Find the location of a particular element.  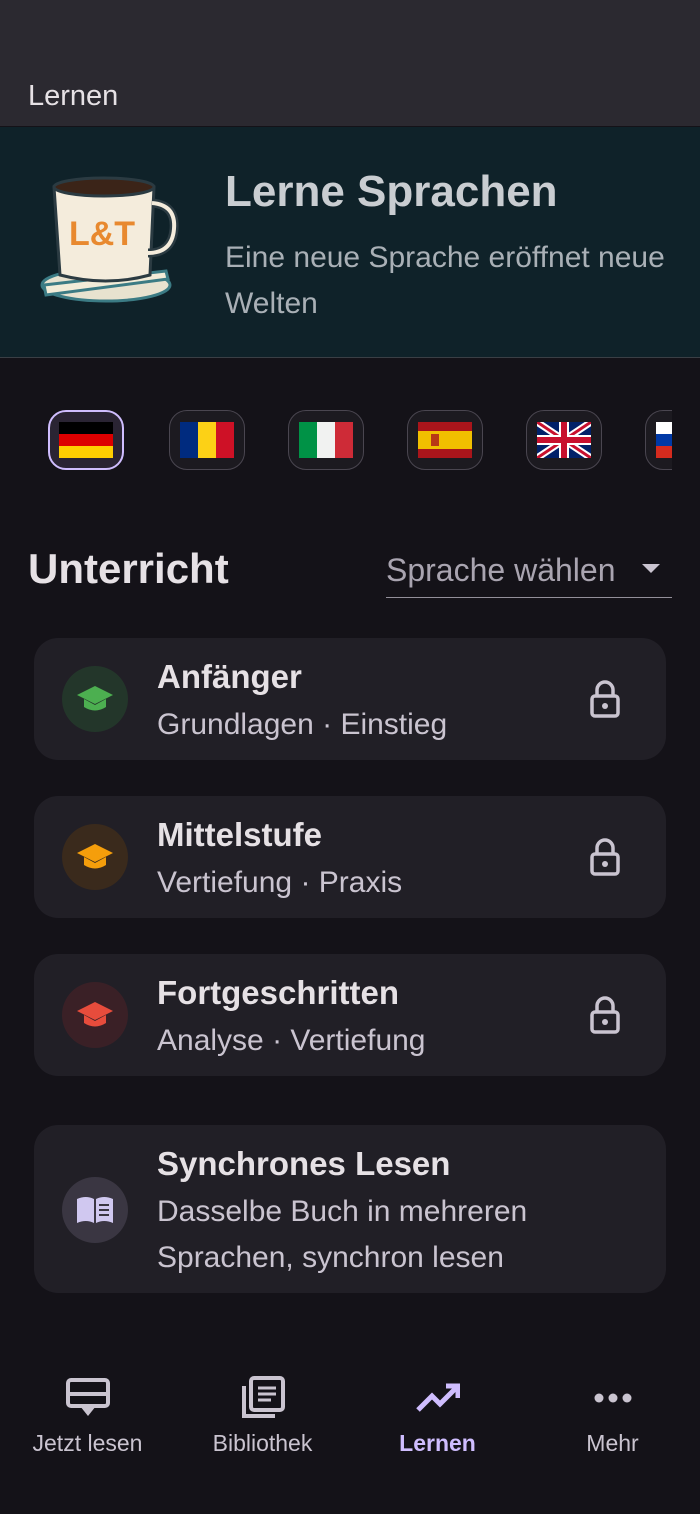

flag-chip-italian is located at coordinates (326, 440).